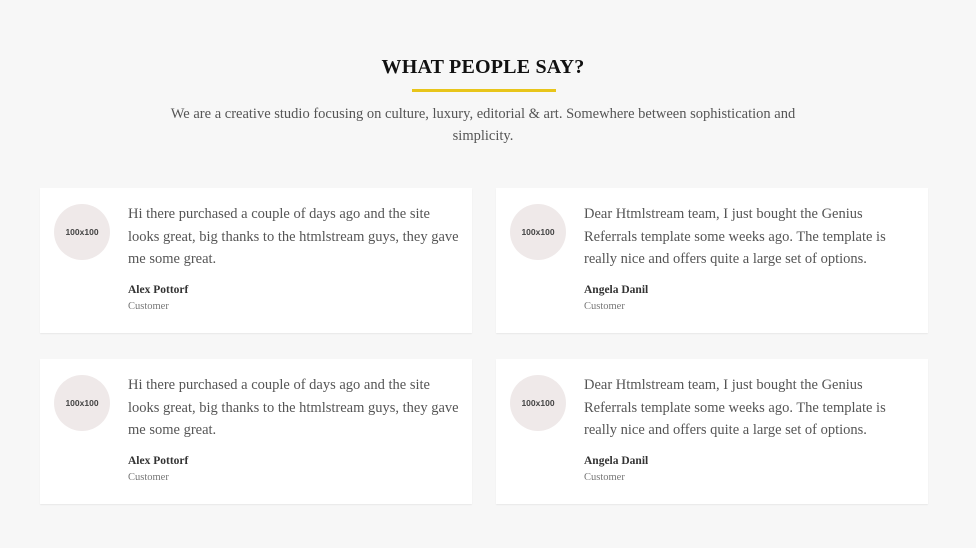 The image size is (976, 548). What do you see at coordinates (483, 67) in the screenshot?
I see `section-title: WHAT PEOPLE SAY?` at bounding box center [483, 67].